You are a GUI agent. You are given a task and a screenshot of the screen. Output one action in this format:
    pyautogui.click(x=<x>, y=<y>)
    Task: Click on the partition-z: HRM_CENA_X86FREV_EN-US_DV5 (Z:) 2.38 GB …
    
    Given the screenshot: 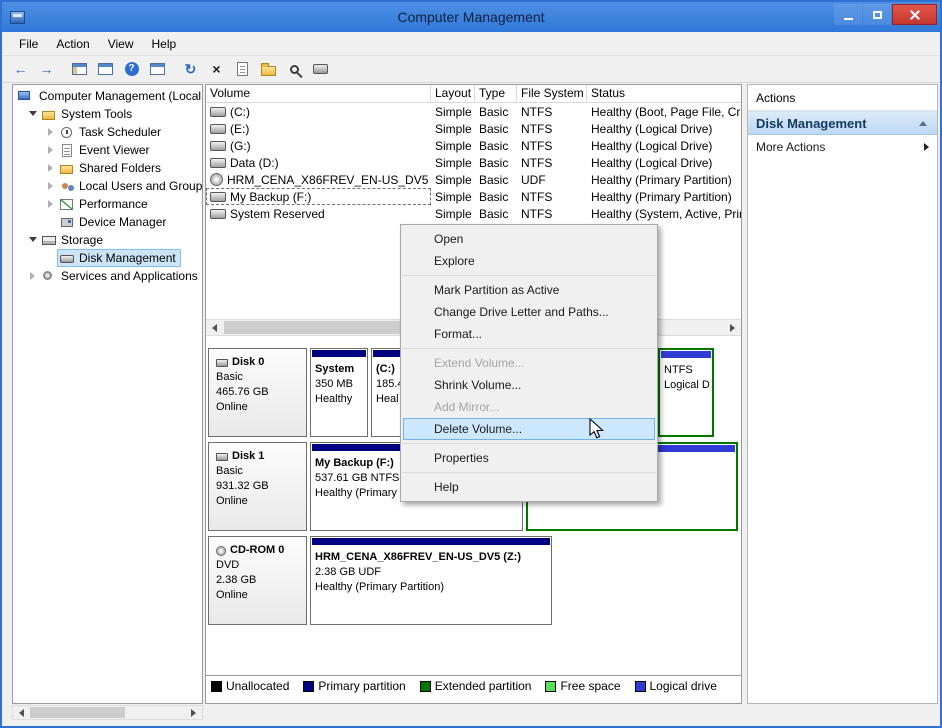 What is the action you would take?
    pyautogui.click(x=431, y=580)
    